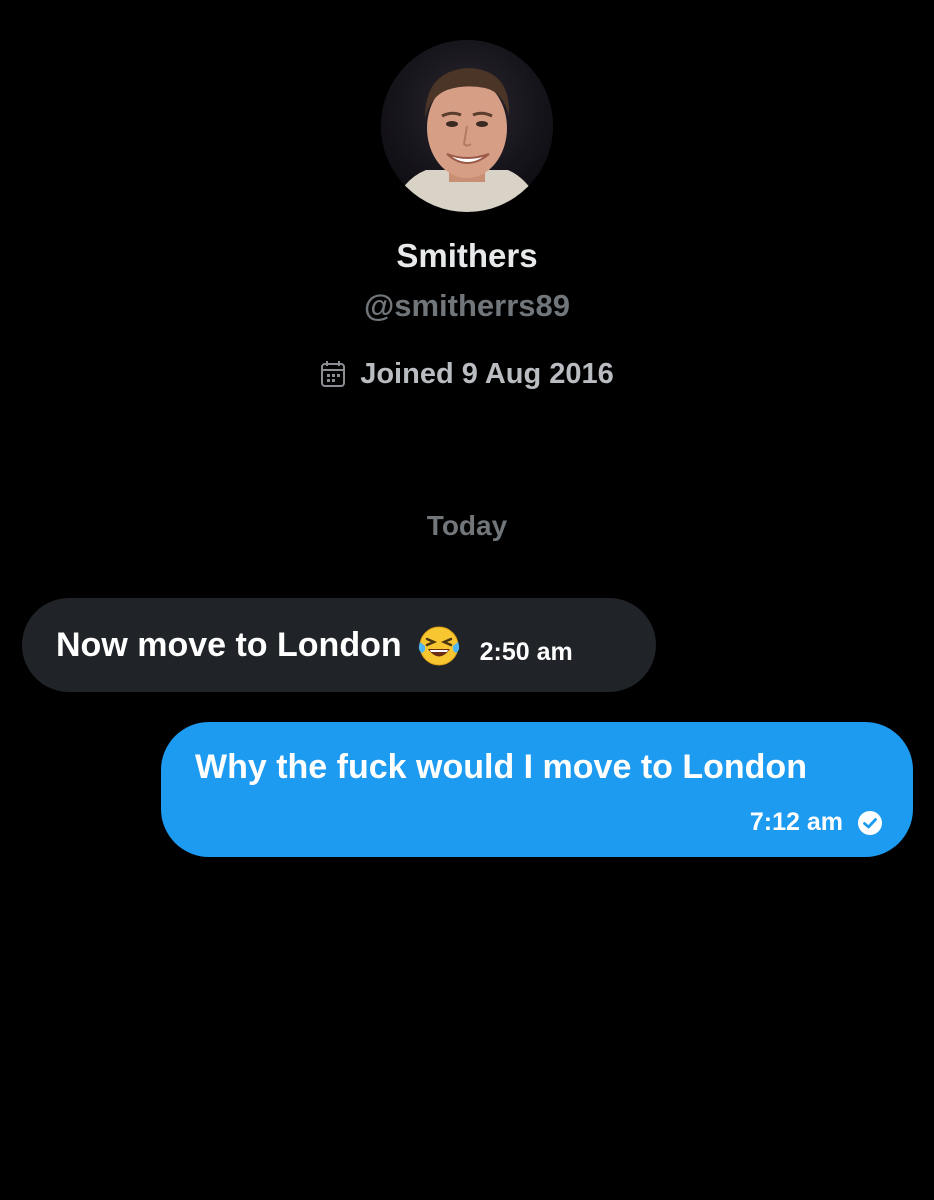 The width and height of the screenshot is (934, 1200). What do you see at coordinates (439, 645) in the screenshot?
I see `laughing-crying-emoji-icon` at bounding box center [439, 645].